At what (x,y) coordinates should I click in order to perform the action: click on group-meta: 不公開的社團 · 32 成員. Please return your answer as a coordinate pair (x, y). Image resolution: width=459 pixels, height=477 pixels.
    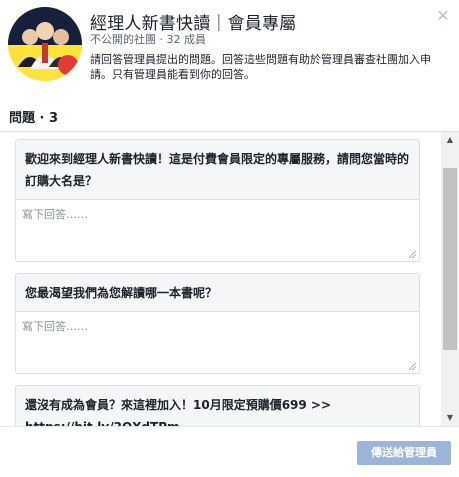
    Looking at the image, I should click on (148, 39).